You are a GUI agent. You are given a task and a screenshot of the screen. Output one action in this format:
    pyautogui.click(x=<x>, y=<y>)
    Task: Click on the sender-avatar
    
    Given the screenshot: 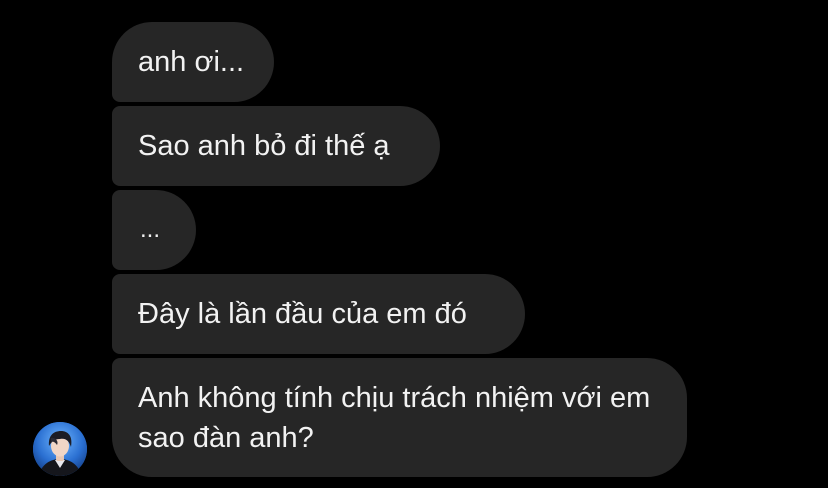 What is the action you would take?
    pyautogui.click(x=60, y=449)
    